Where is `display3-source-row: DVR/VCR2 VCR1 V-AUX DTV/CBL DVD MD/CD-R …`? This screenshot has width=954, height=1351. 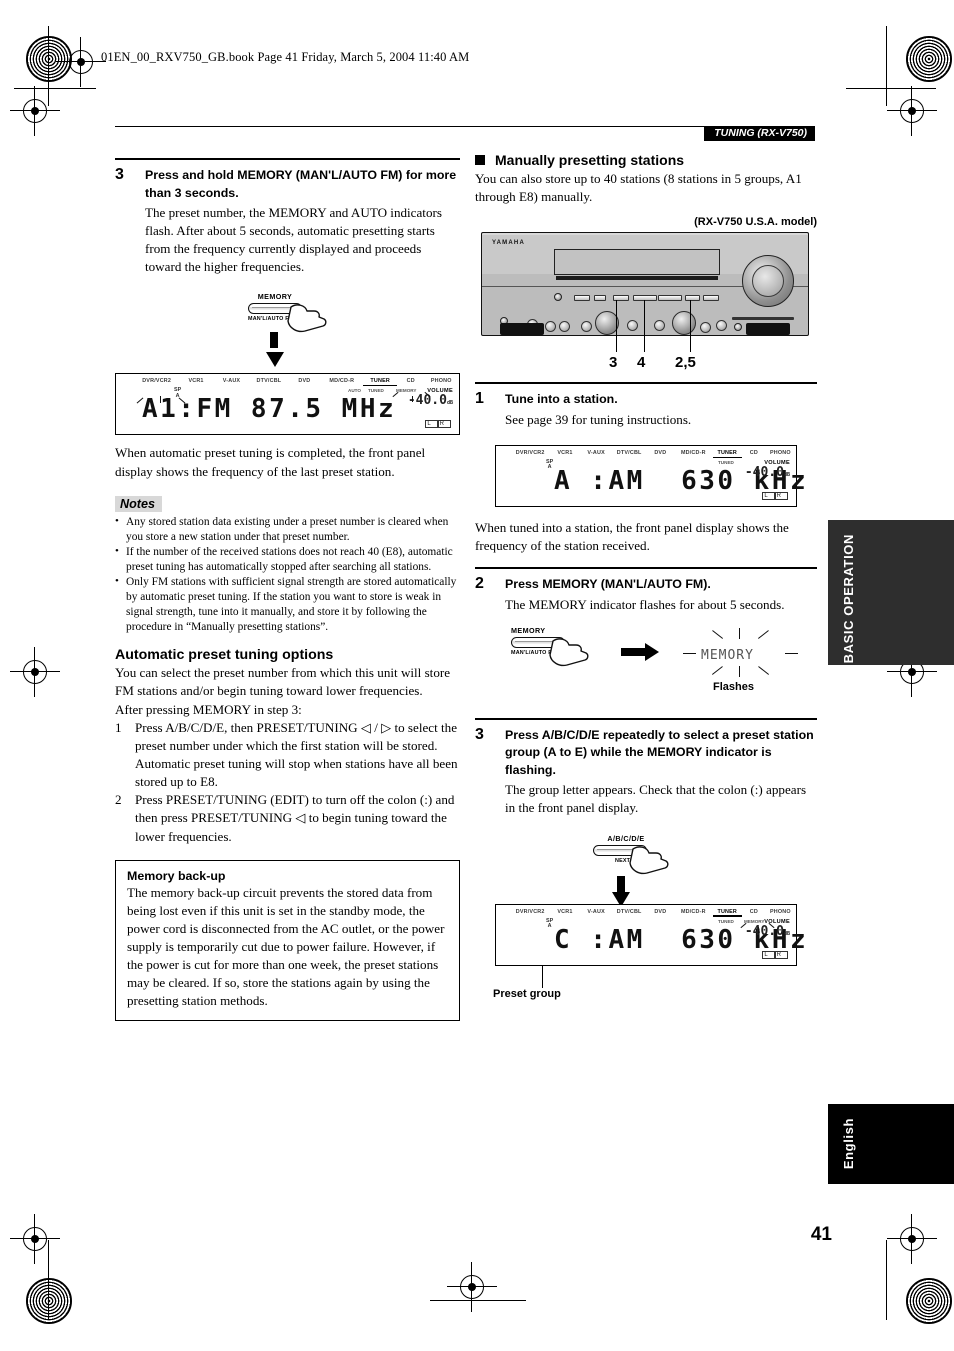 display3-source-row: DVR/VCR2 VCR1 V-AUX DTV/CBL DVD MD/CD-R … is located at coordinates (646, 914).